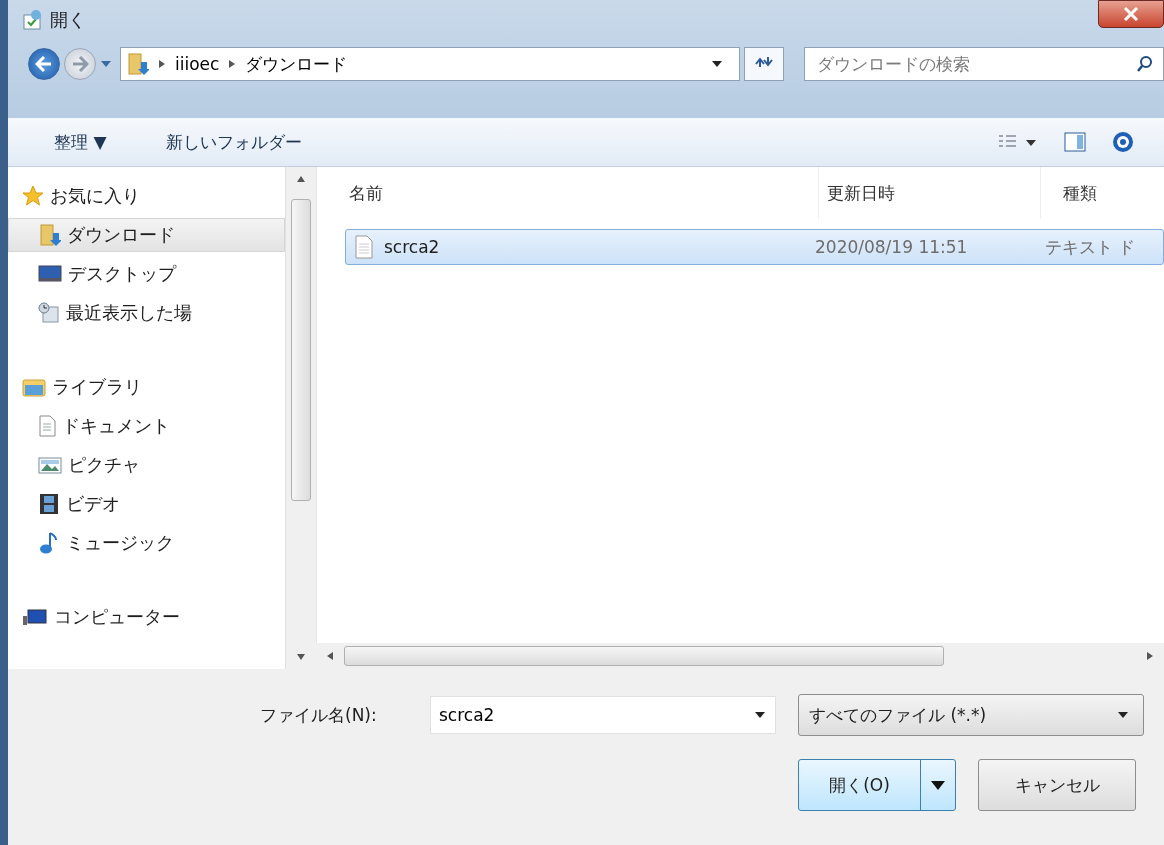 This screenshot has height=845, width=1164. Describe the element at coordinates (49, 543) in the screenshot. I see `music-note-icon` at that location.